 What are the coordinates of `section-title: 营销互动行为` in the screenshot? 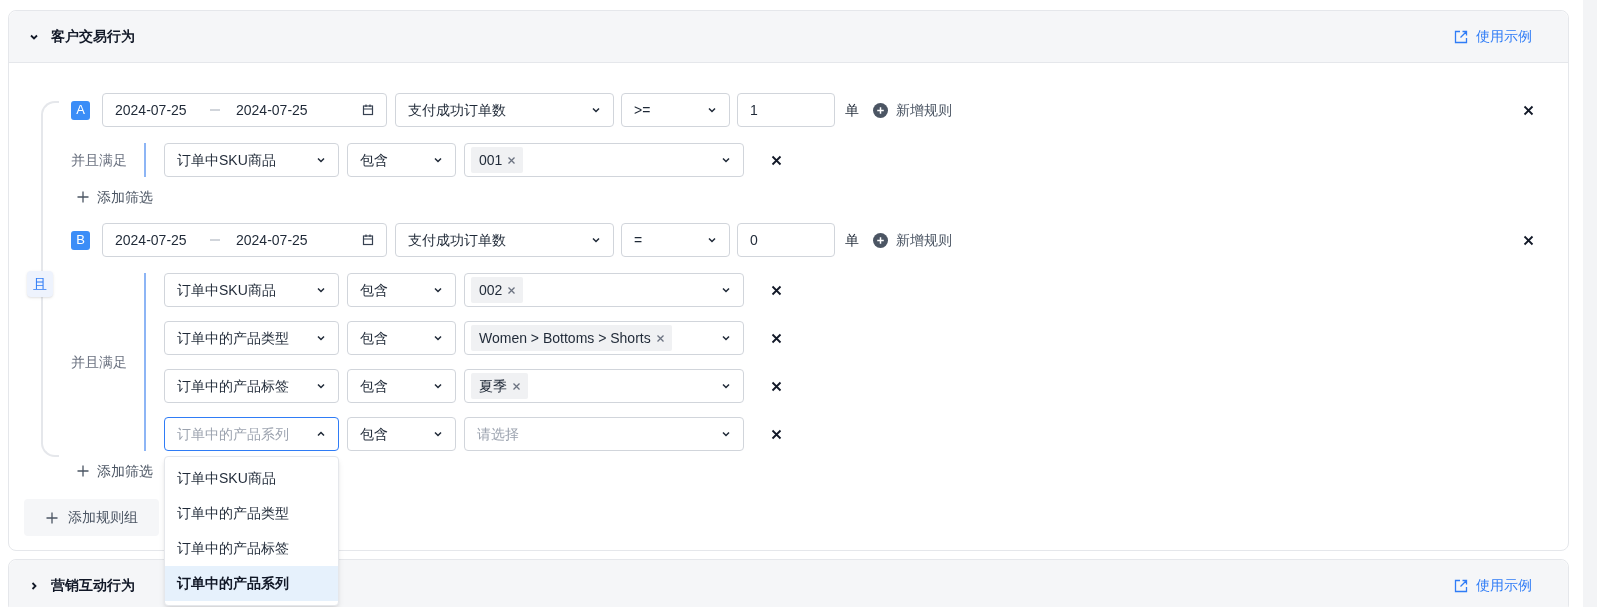 It's located at (93, 585).